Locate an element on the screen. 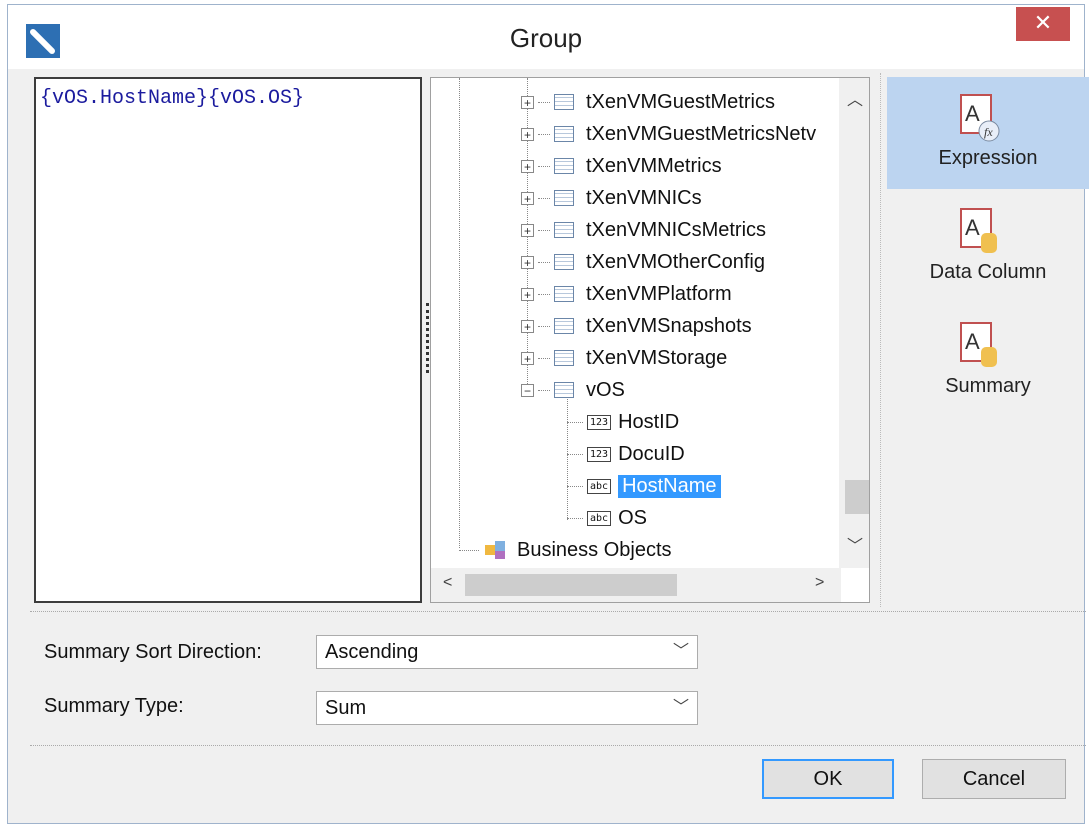  tree-node-field: 123 HostID is located at coordinates (623, 422).